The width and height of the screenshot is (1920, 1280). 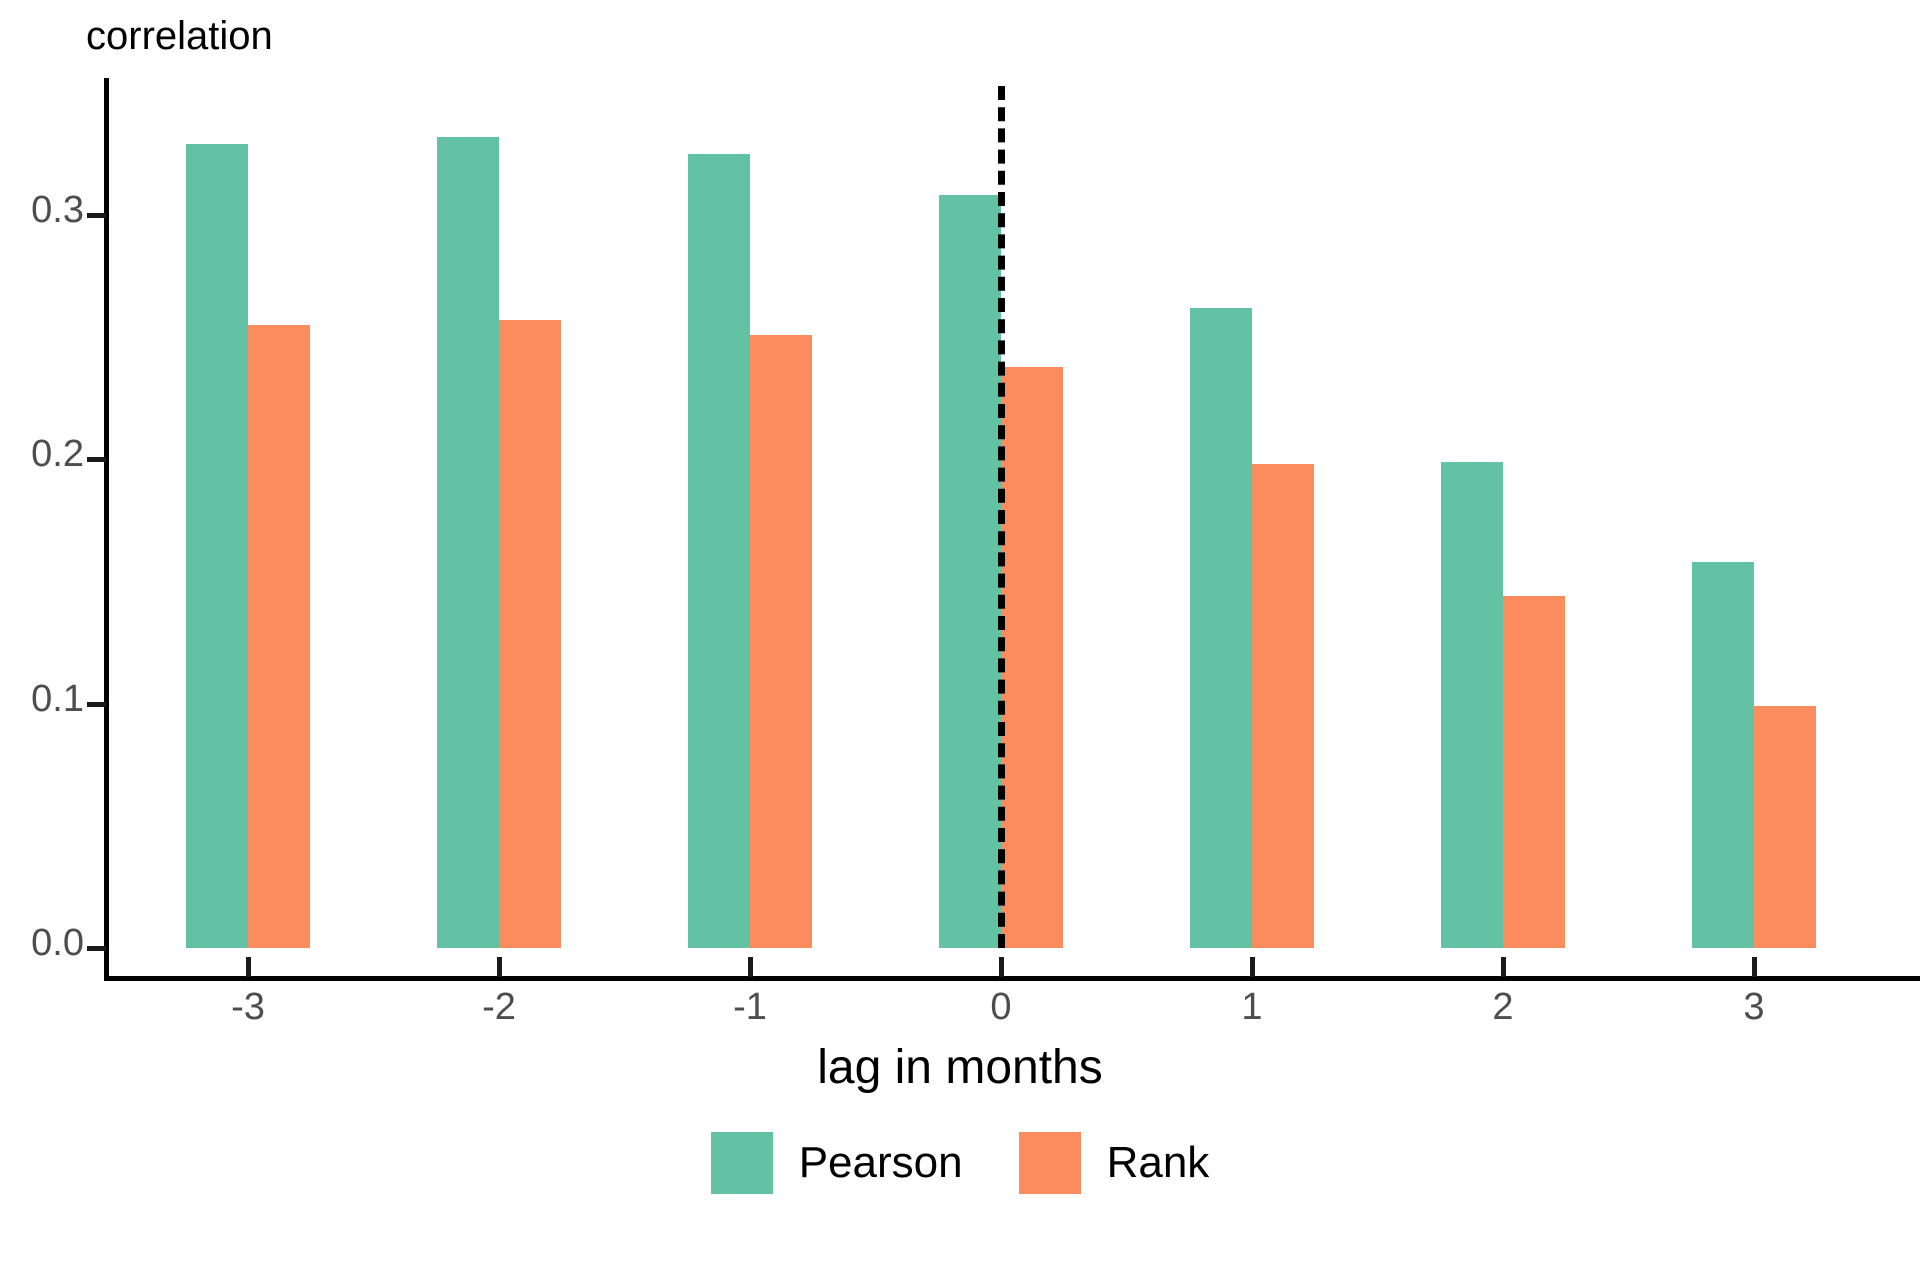 What do you see at coordinates (1012, 978) in the screenshot?
I see `x-axis-line` at bounding box center [1012, 978].